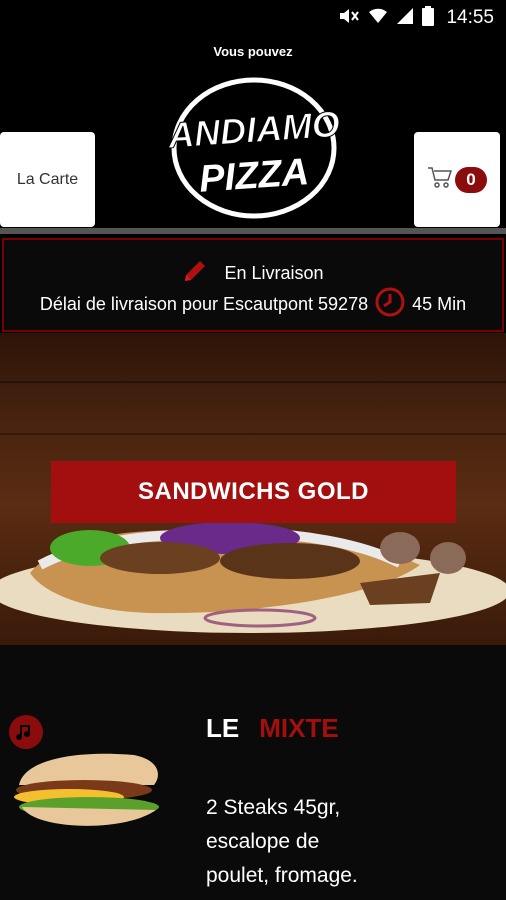  Describe the element at coordinates (195, 273) in the screenshot. I see `pencil-icon` at that location.